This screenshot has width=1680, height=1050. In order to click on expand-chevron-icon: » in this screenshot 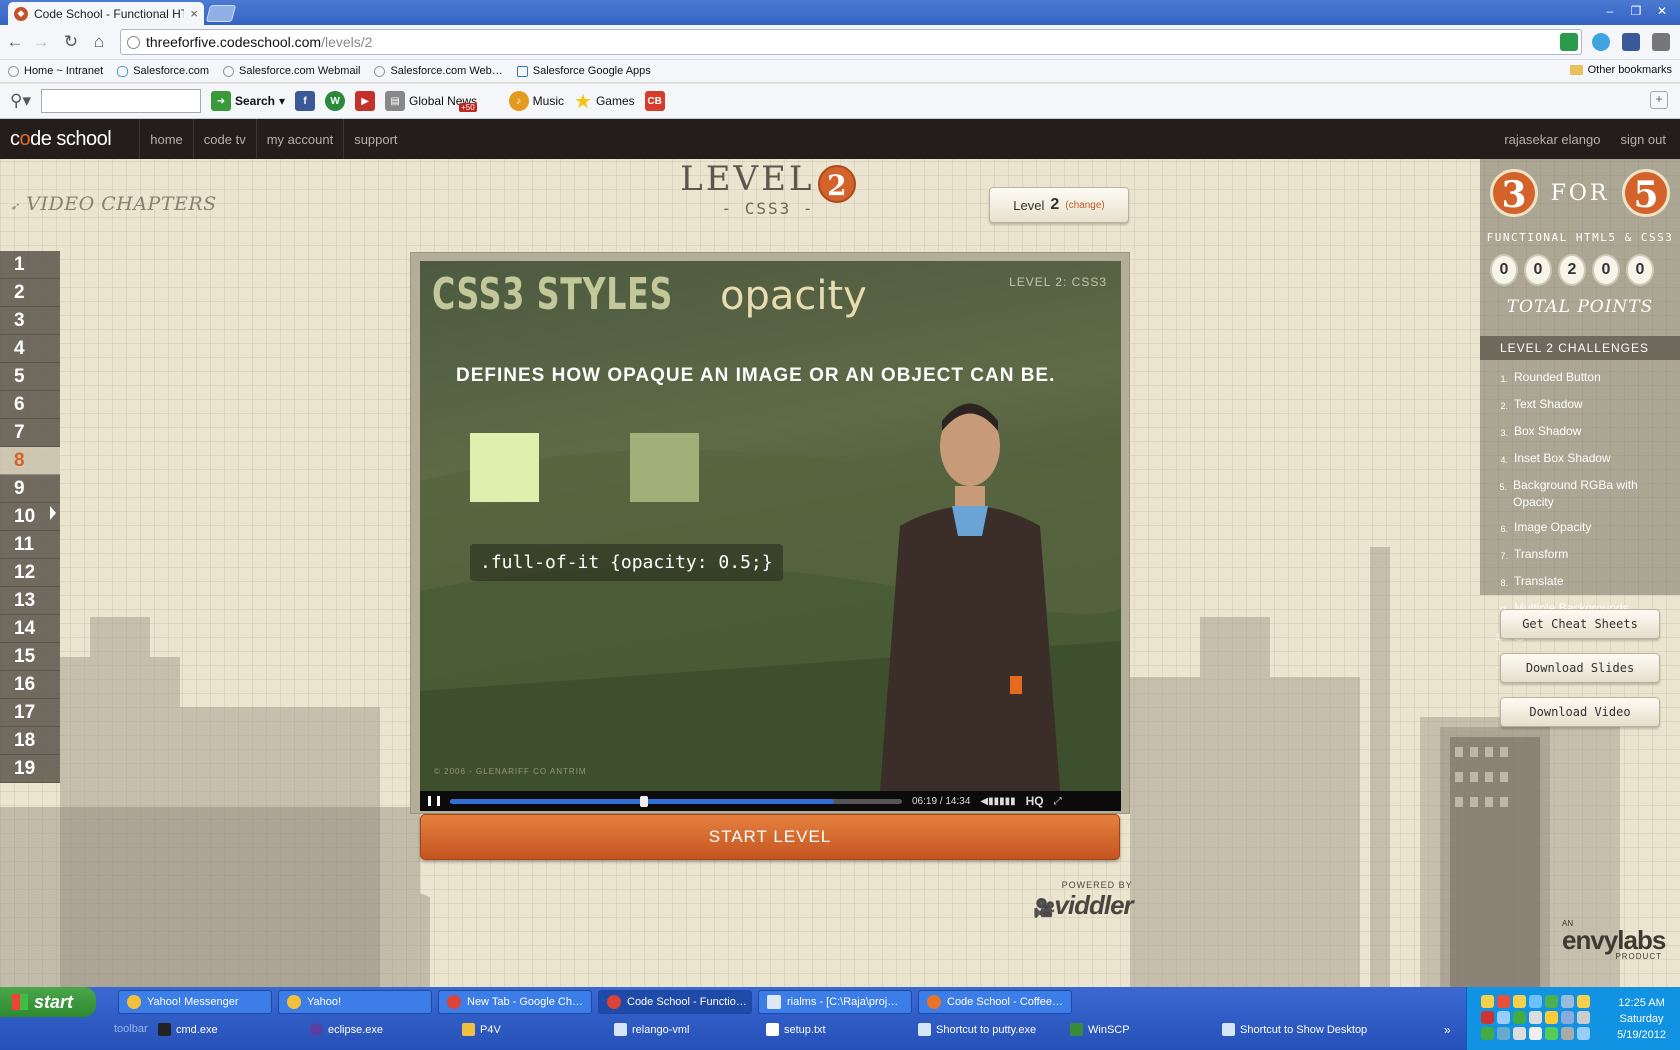, I will do `click(1447, 1030)`.